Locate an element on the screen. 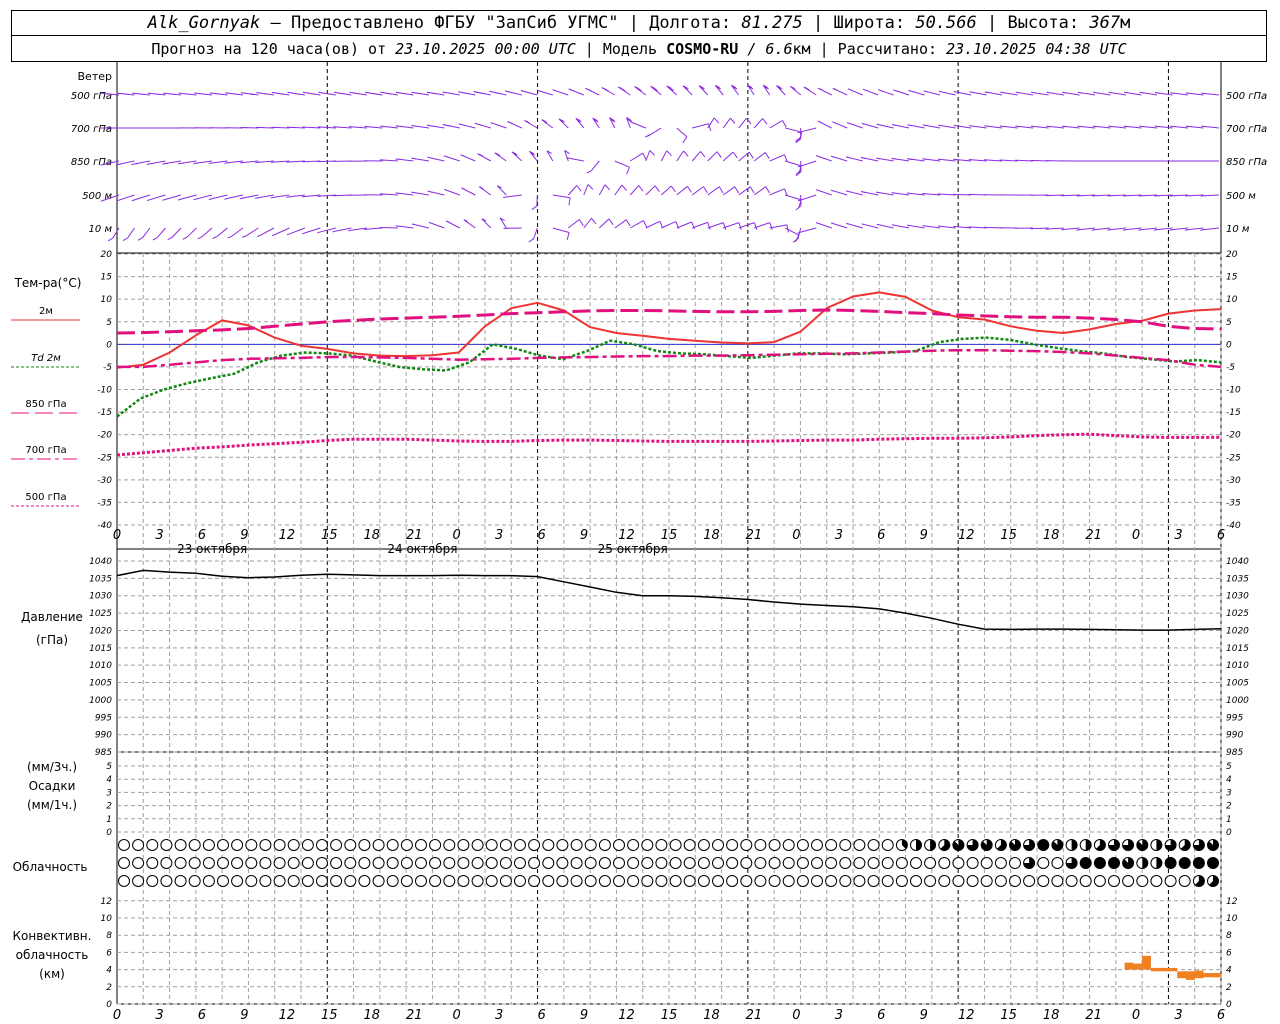 The width and height of the screenshot is (1280, 1024). hour-tick-label: 3 is located at coordinates (499, 535).